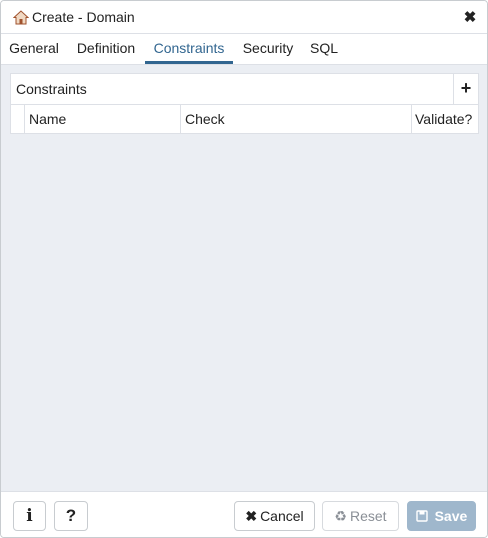 The height and width of the screenshot is (538, 488). What do you see at coordinates (282, 516) in the screenshot?
I see `cancel-label: Cancel` at bounding box center [282, 516].